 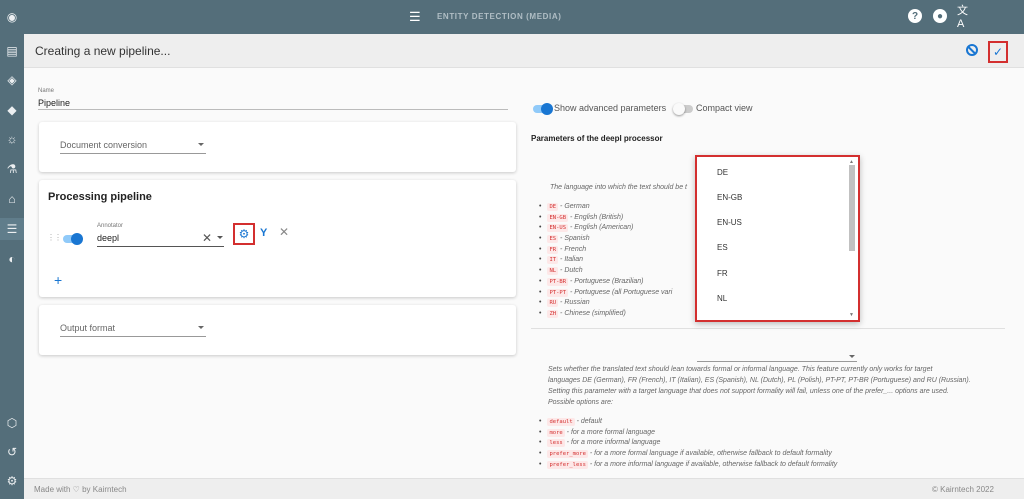 What do you see at coordinates (12, 17) in the screenshot?
I see `logo-icon: ◉` at bounding box center [12, 17].